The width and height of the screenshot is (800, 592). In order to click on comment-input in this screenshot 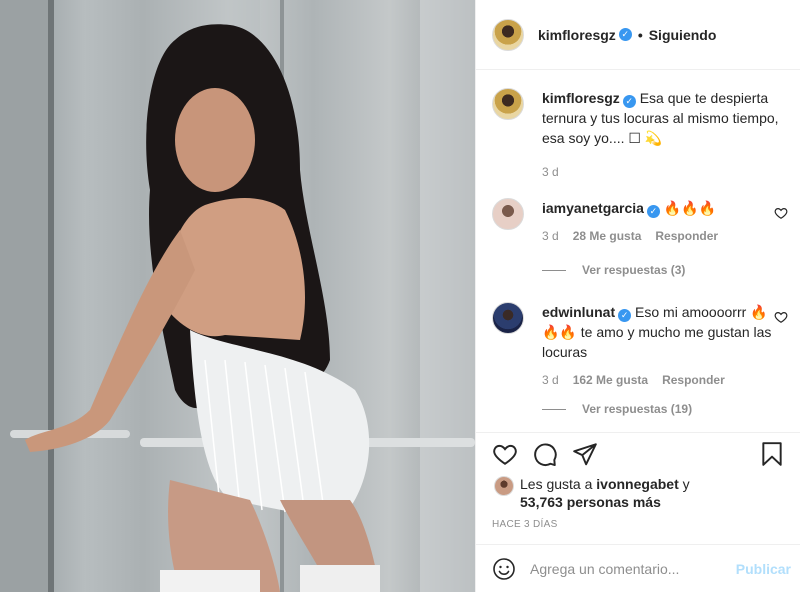, I will do `click(630, 568)`.